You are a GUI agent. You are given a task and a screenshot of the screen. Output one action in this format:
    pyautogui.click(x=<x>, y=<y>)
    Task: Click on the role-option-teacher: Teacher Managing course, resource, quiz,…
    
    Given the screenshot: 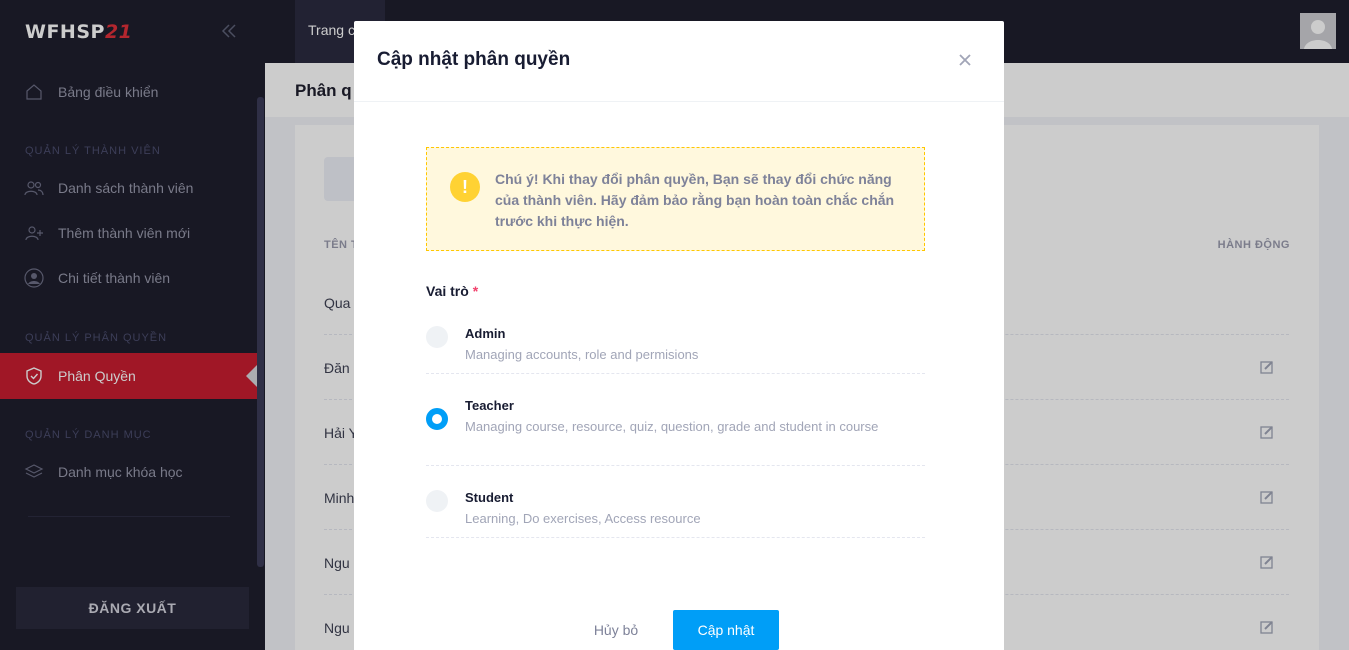 What is the action you would take?
    pyautogui.click(x=675, y=428)
    